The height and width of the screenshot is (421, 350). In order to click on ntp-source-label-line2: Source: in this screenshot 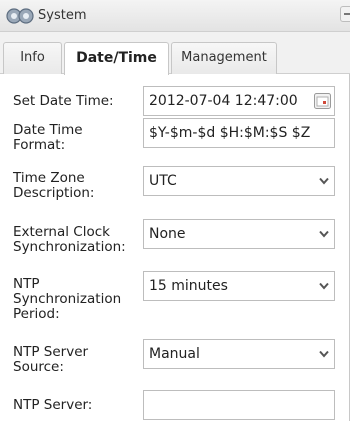, I will do `click(38, 367)`.